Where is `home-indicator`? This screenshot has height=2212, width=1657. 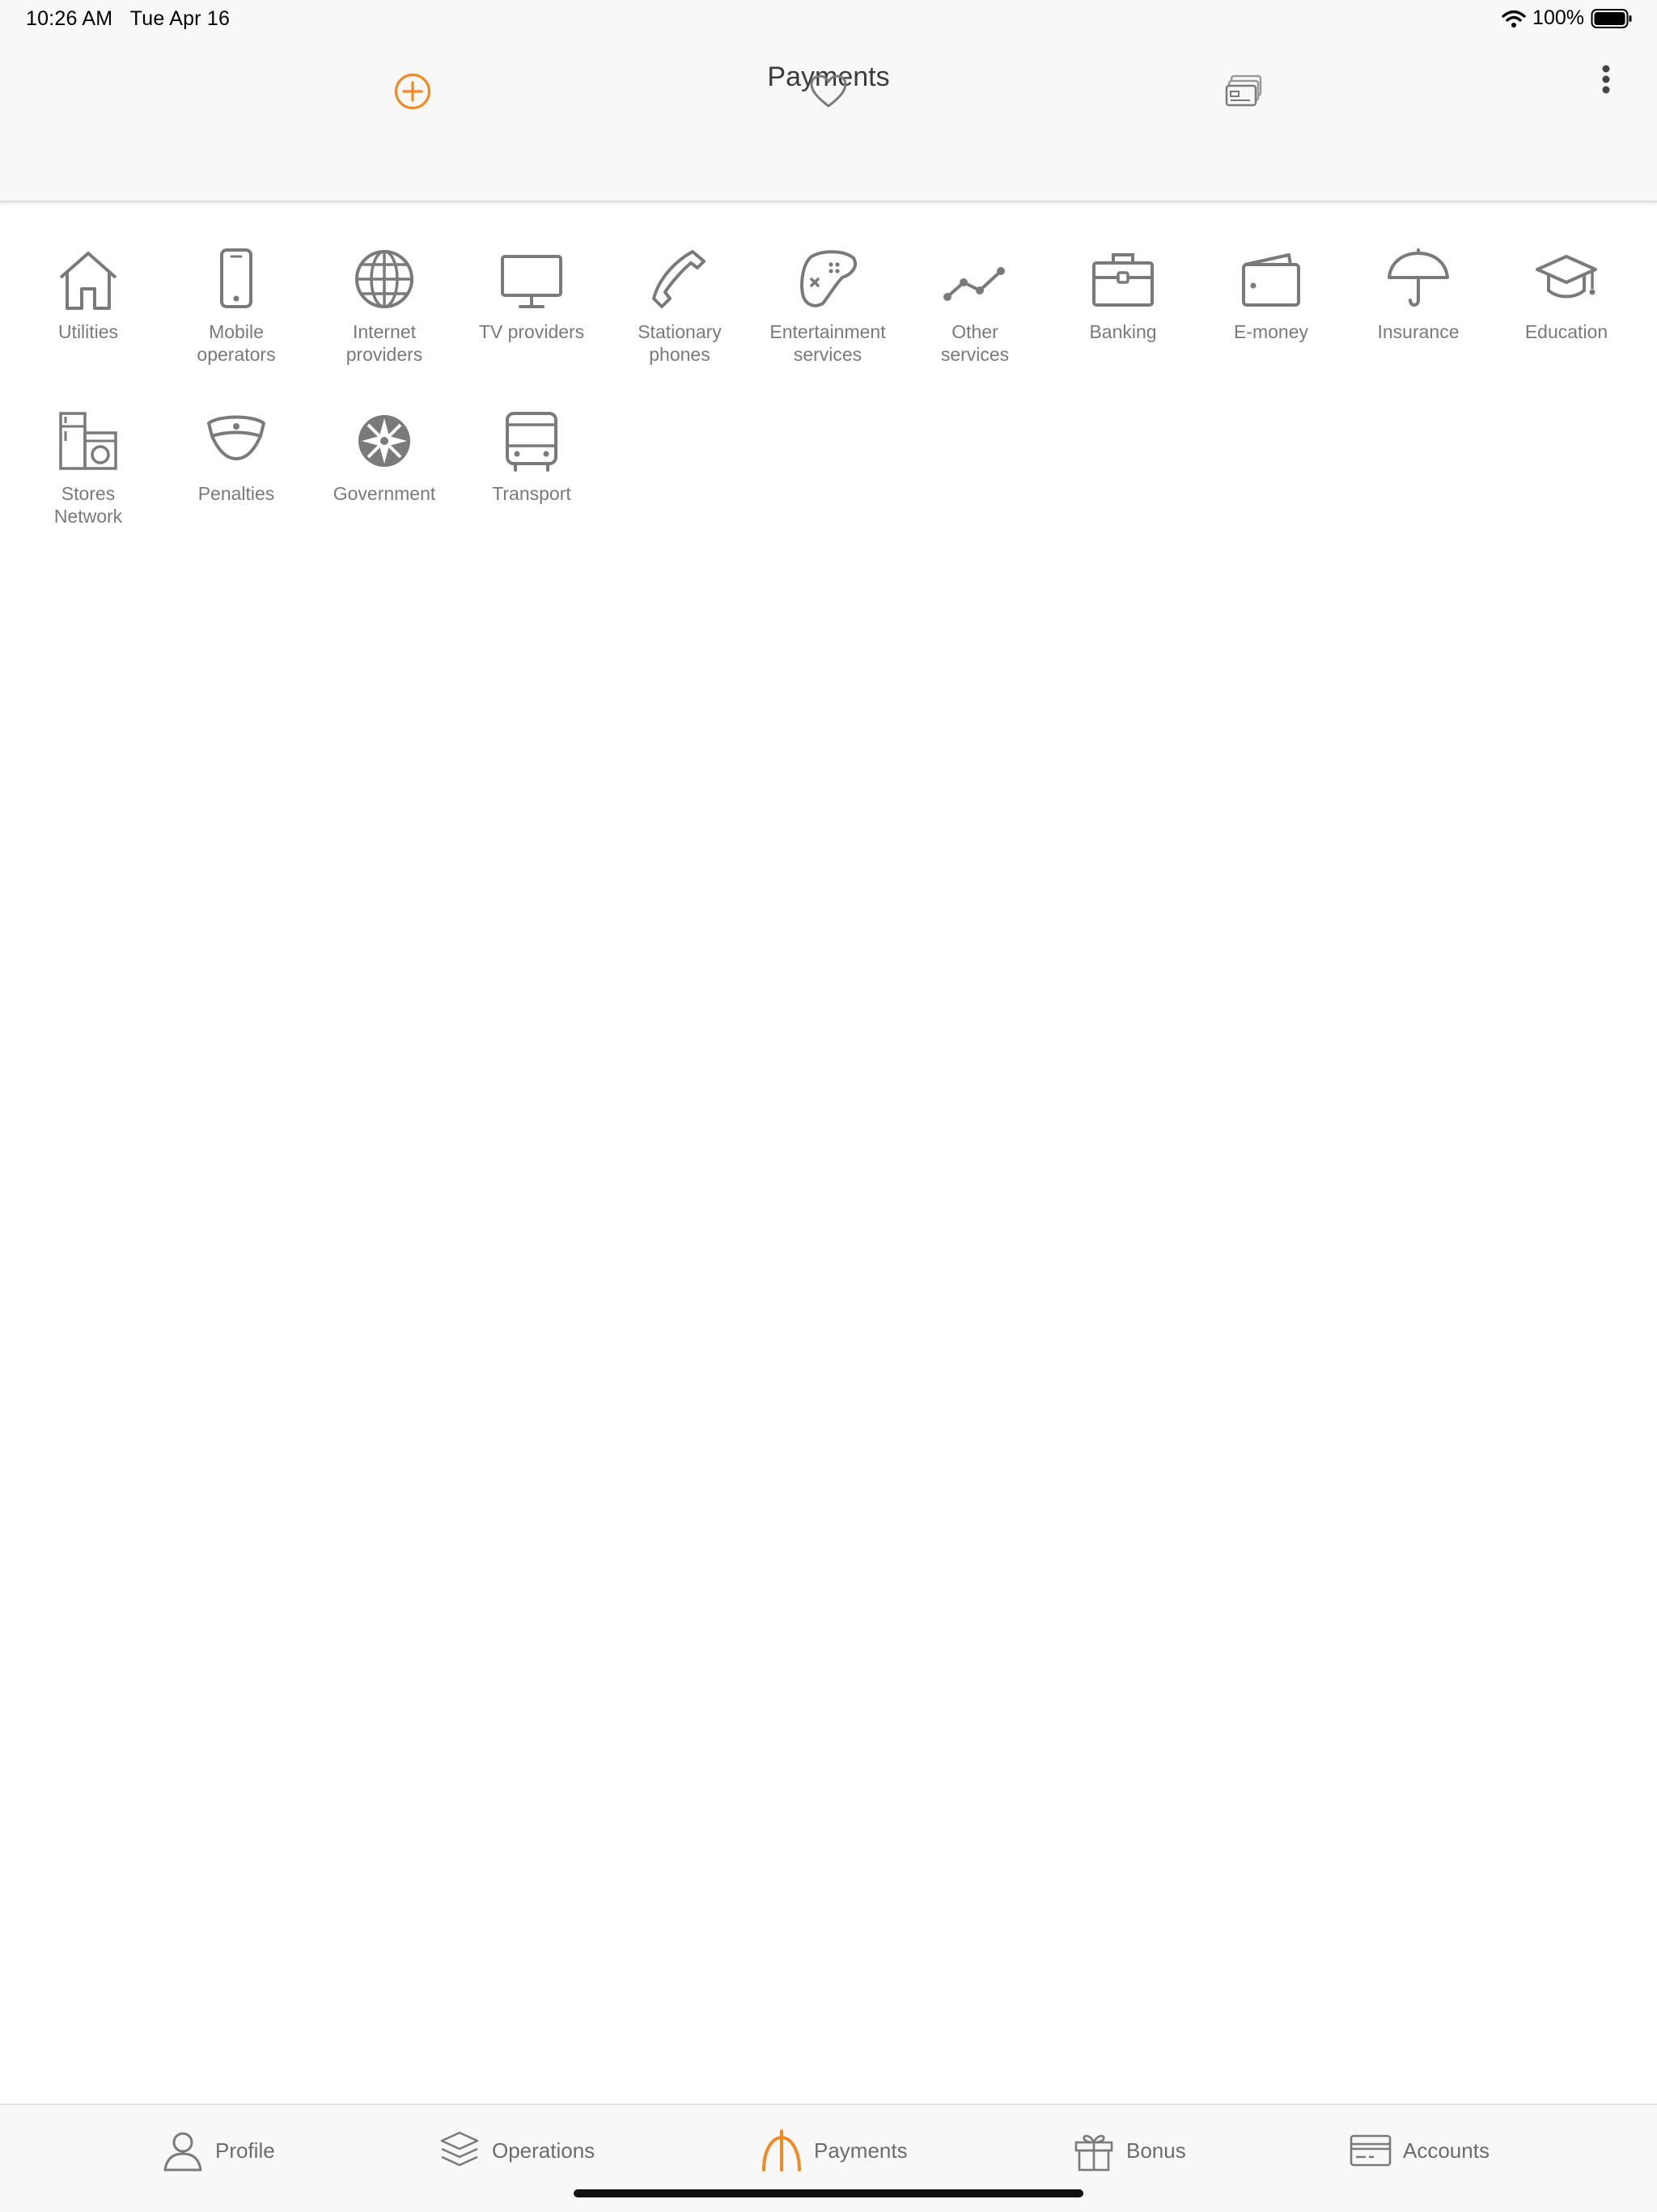
home-indicator is located at coordinates (828, 2193).